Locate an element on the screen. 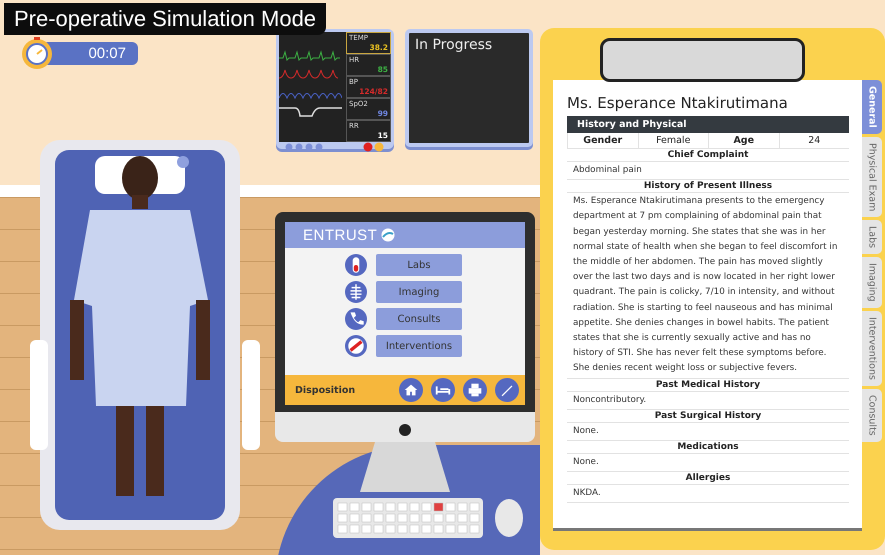 Image resolution: width=885 pixels, height=555 pixels. globe-icon is located at coordinates (388, 235).